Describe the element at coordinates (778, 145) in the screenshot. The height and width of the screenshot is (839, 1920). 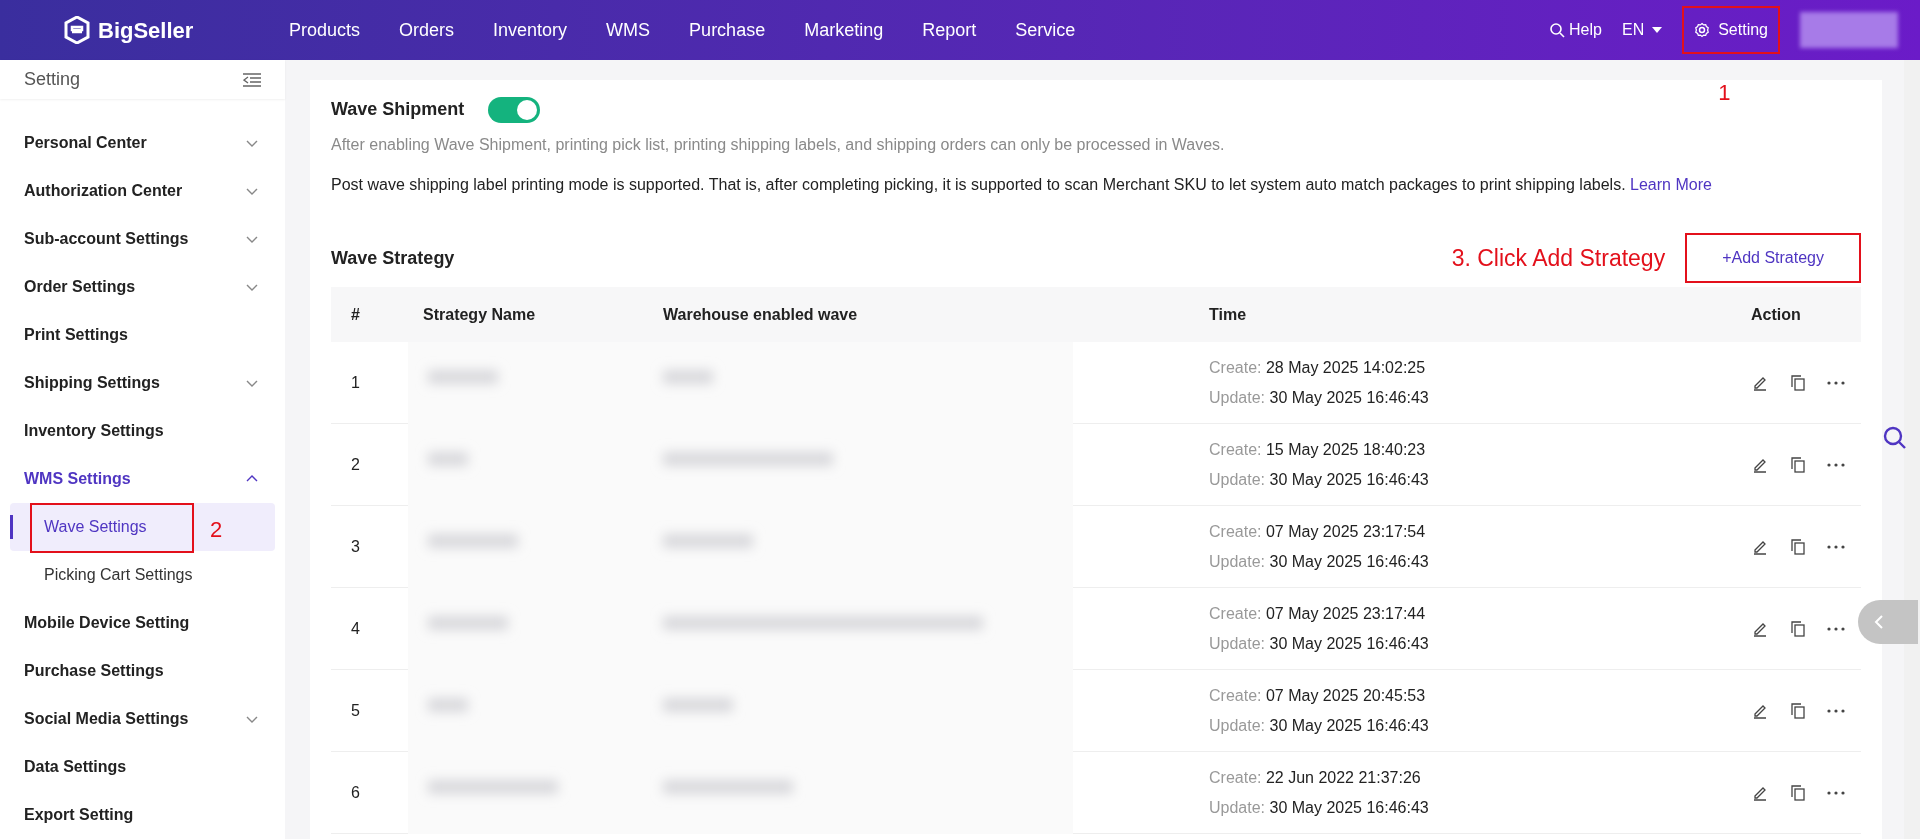
I see `hint-text: After enabling Wave Shipment, printing pick list, printing shipping labels, and shipping orders can only be processed in Waves.` at that location.